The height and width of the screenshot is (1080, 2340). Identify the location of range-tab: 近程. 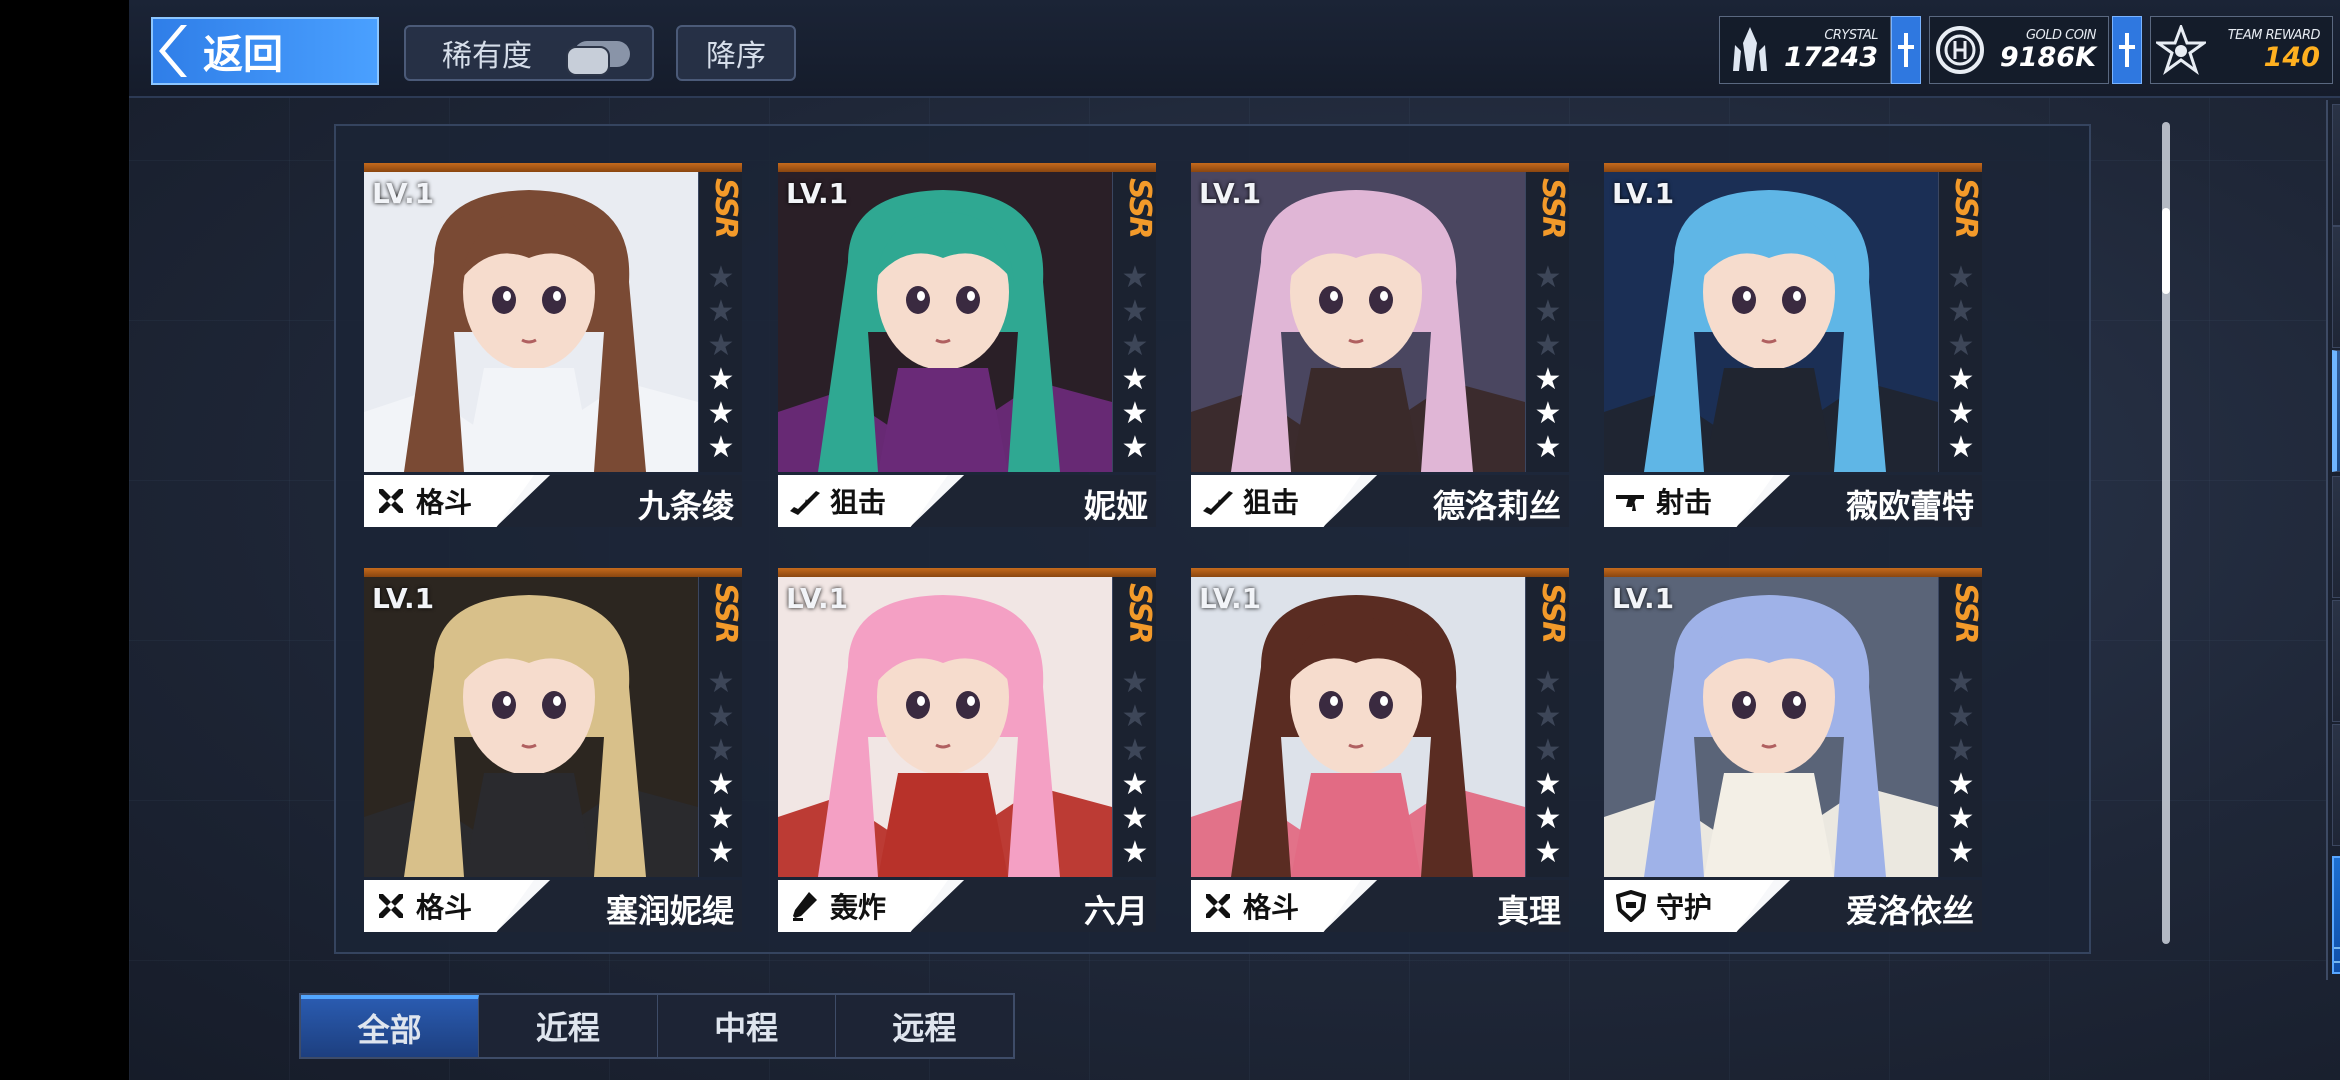
(568, 1026).